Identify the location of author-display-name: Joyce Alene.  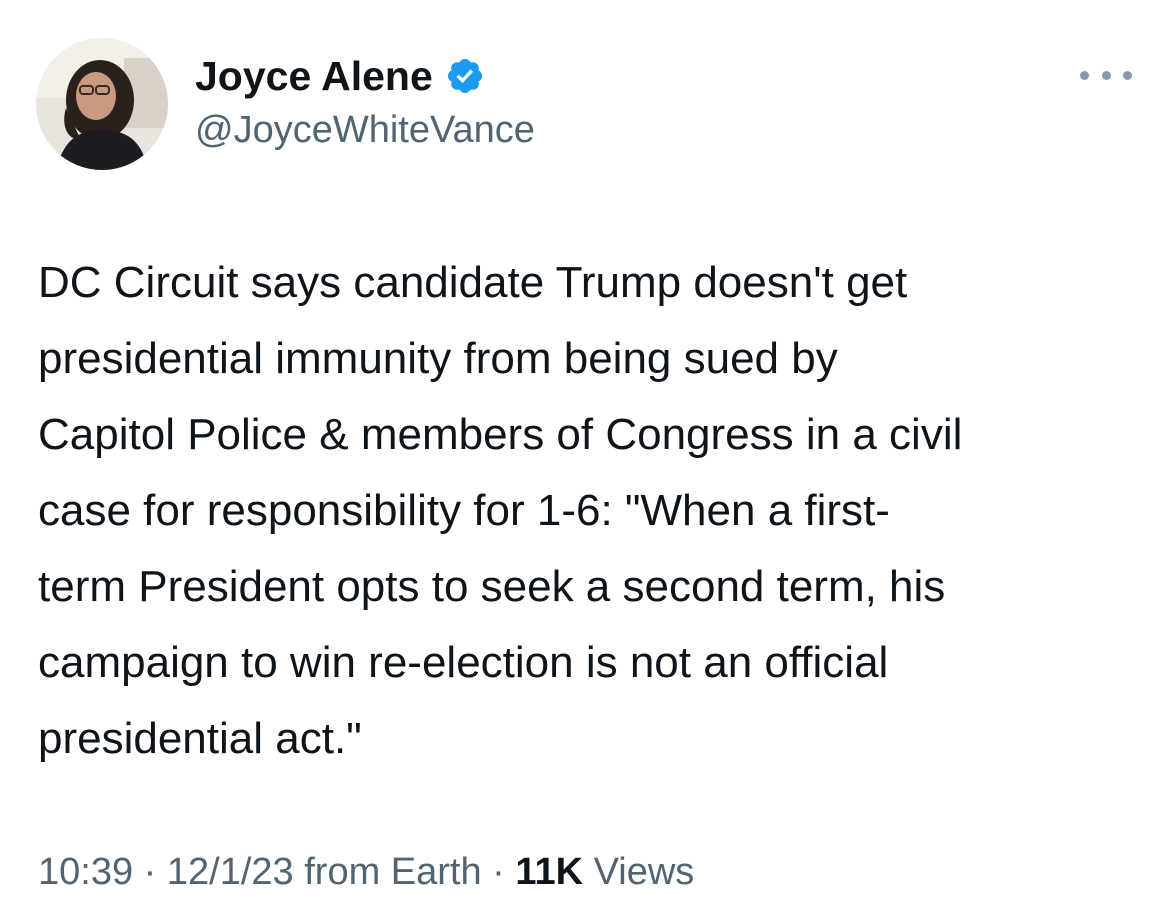
(314, 76).